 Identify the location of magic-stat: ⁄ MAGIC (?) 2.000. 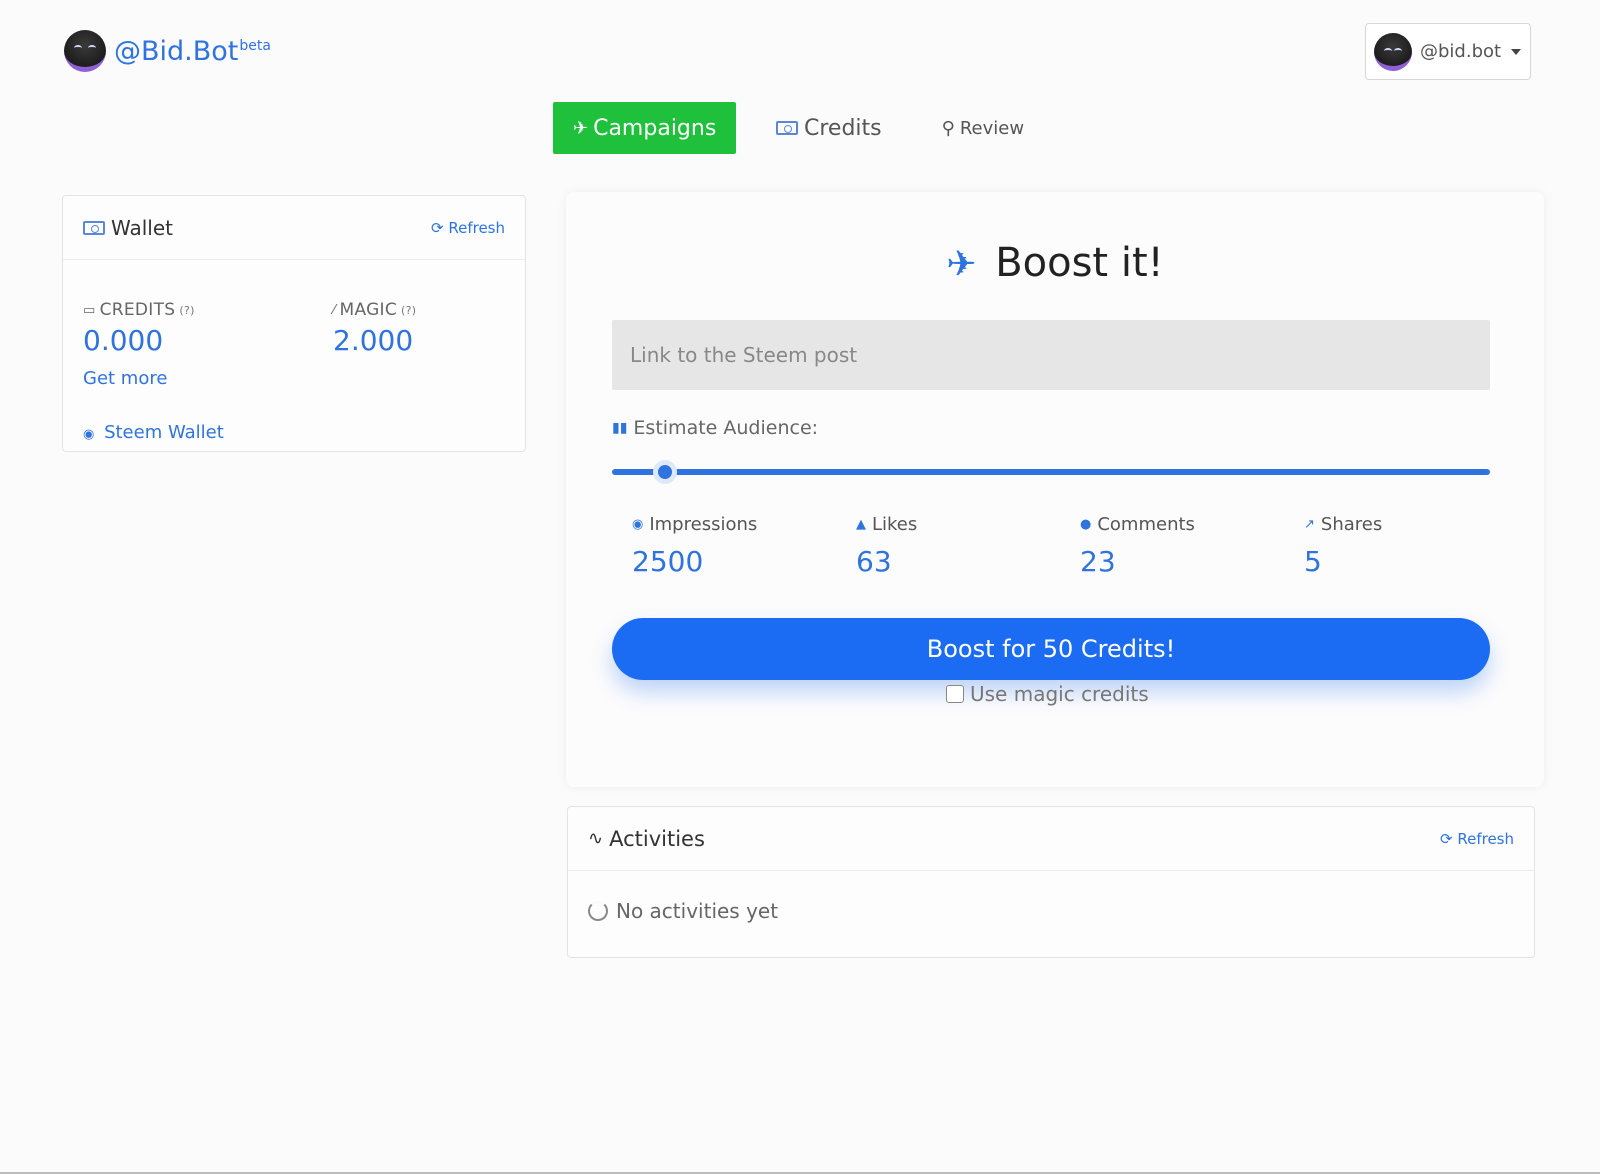
(374, 328).